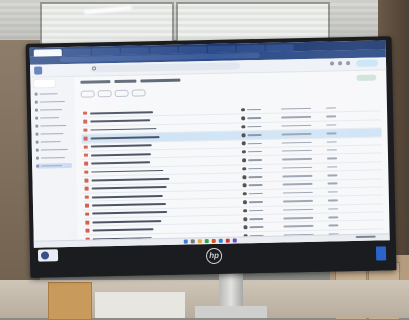 This screenshot has width=409, height=320. Describe the element at coordinates (206, 240) in the screenshot. I see `browser-icon` at that location.